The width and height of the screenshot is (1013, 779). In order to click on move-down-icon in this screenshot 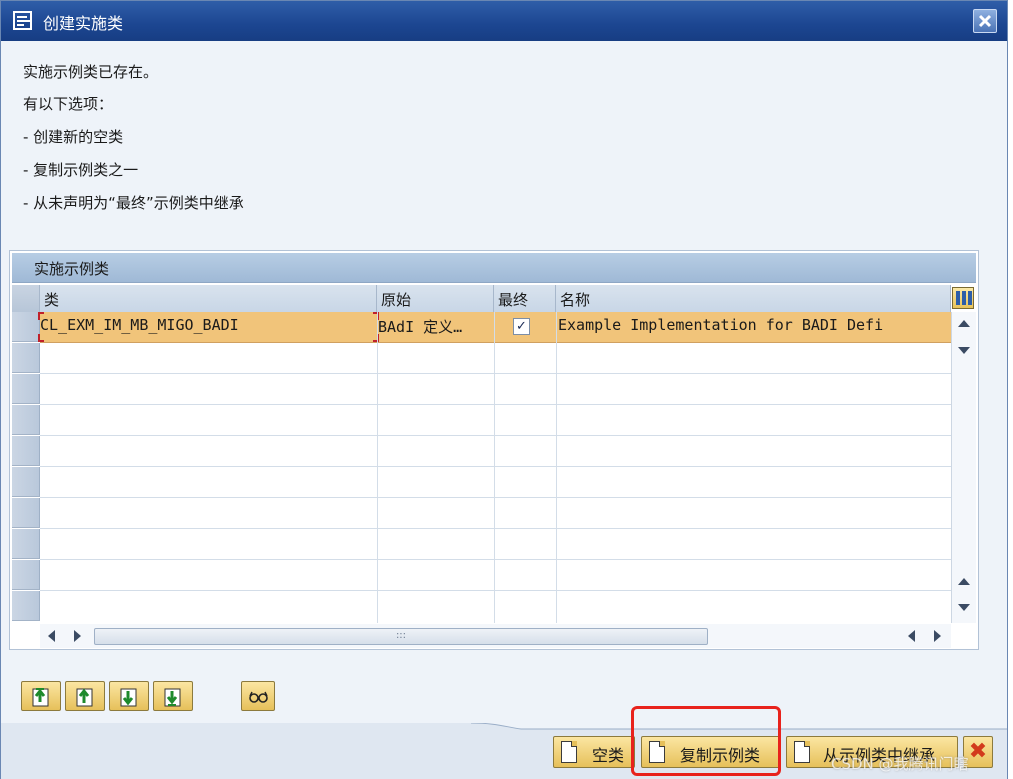, I will do `click(128, 697)`.